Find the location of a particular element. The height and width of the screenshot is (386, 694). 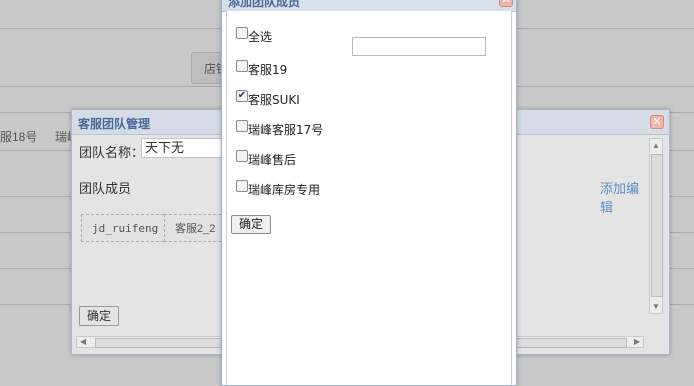

arrow-up-icon: ▲ is located at coordinates (656, 145).